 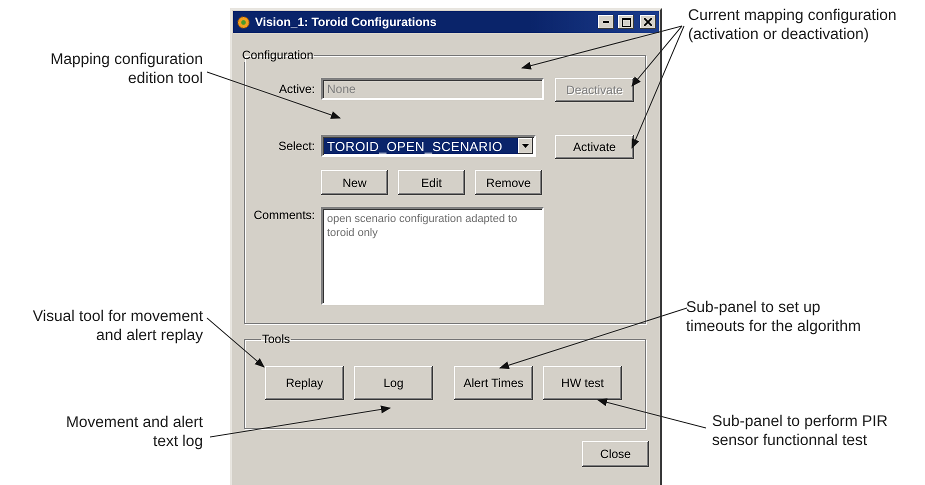 What do you see at coordinates (296, 88) in the screenshot?
I see `field-label: Active:` at bounding box center [296, 88].